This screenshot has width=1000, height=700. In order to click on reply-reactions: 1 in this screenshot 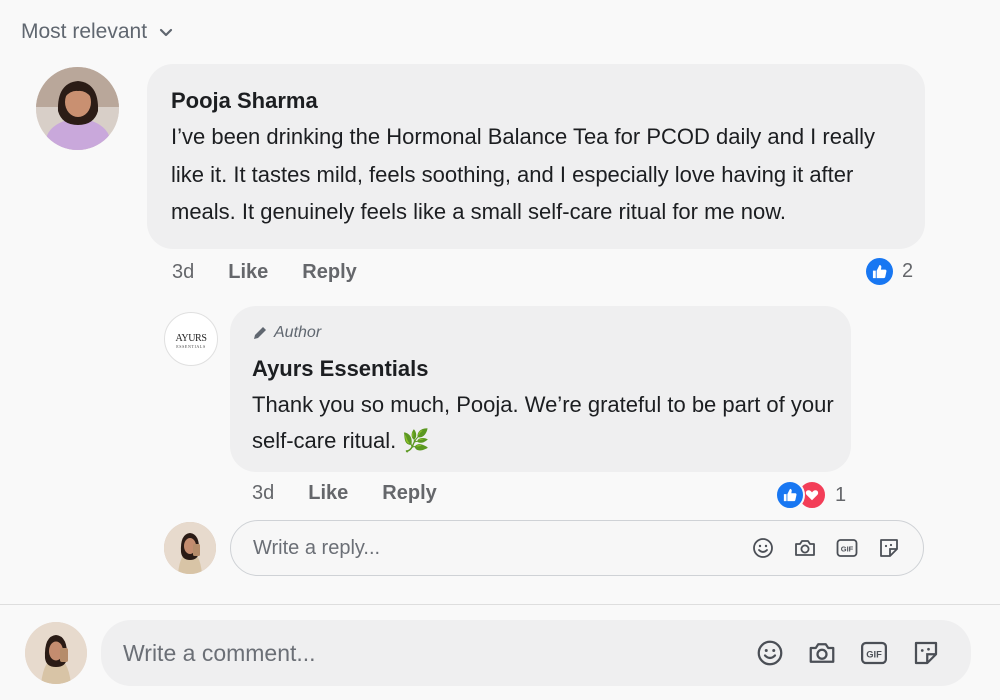, I will do `click(810, 495)`.